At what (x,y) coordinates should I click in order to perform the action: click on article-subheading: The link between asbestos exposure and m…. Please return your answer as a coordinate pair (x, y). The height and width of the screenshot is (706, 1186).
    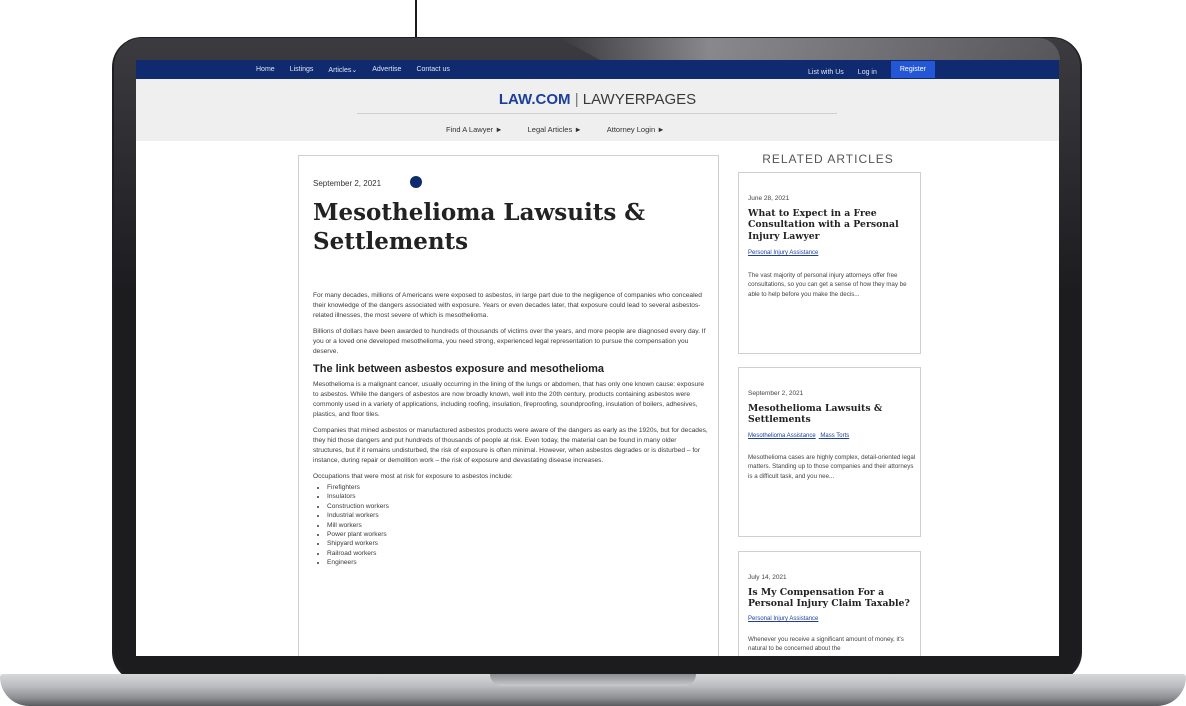
    Looking at the image, I should click on (458, 369).